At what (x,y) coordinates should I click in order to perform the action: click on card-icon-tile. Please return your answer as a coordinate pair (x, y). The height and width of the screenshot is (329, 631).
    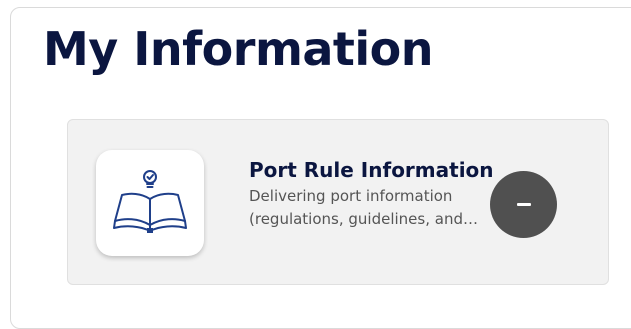
    Looking at the image, I should click on (150, 203).